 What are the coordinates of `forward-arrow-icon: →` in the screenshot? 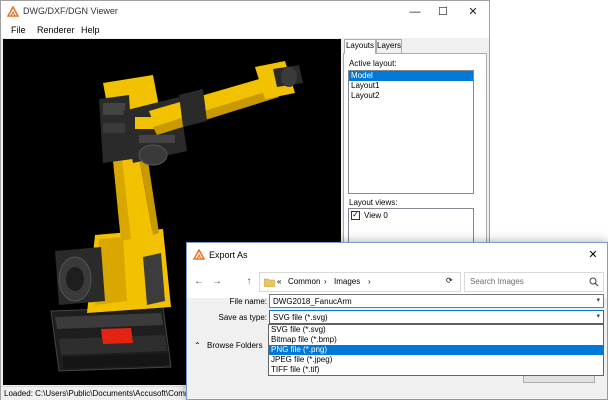 It's located at (217, 282).